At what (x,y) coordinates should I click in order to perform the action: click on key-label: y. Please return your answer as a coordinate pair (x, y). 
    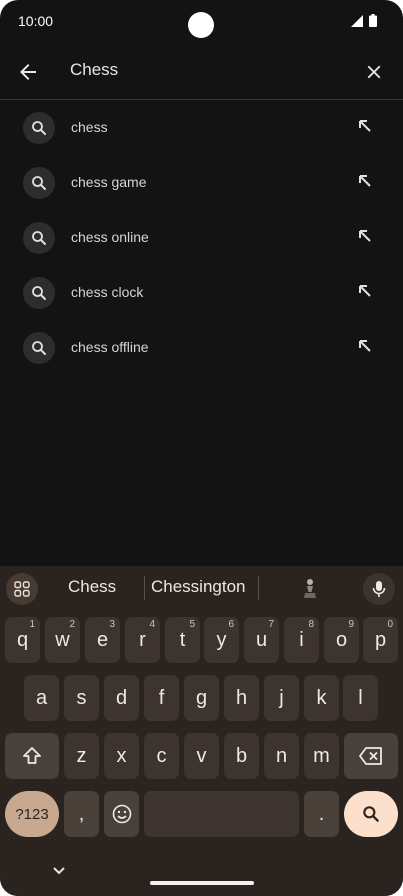
    Looking at the image, I should click on (221, 639).